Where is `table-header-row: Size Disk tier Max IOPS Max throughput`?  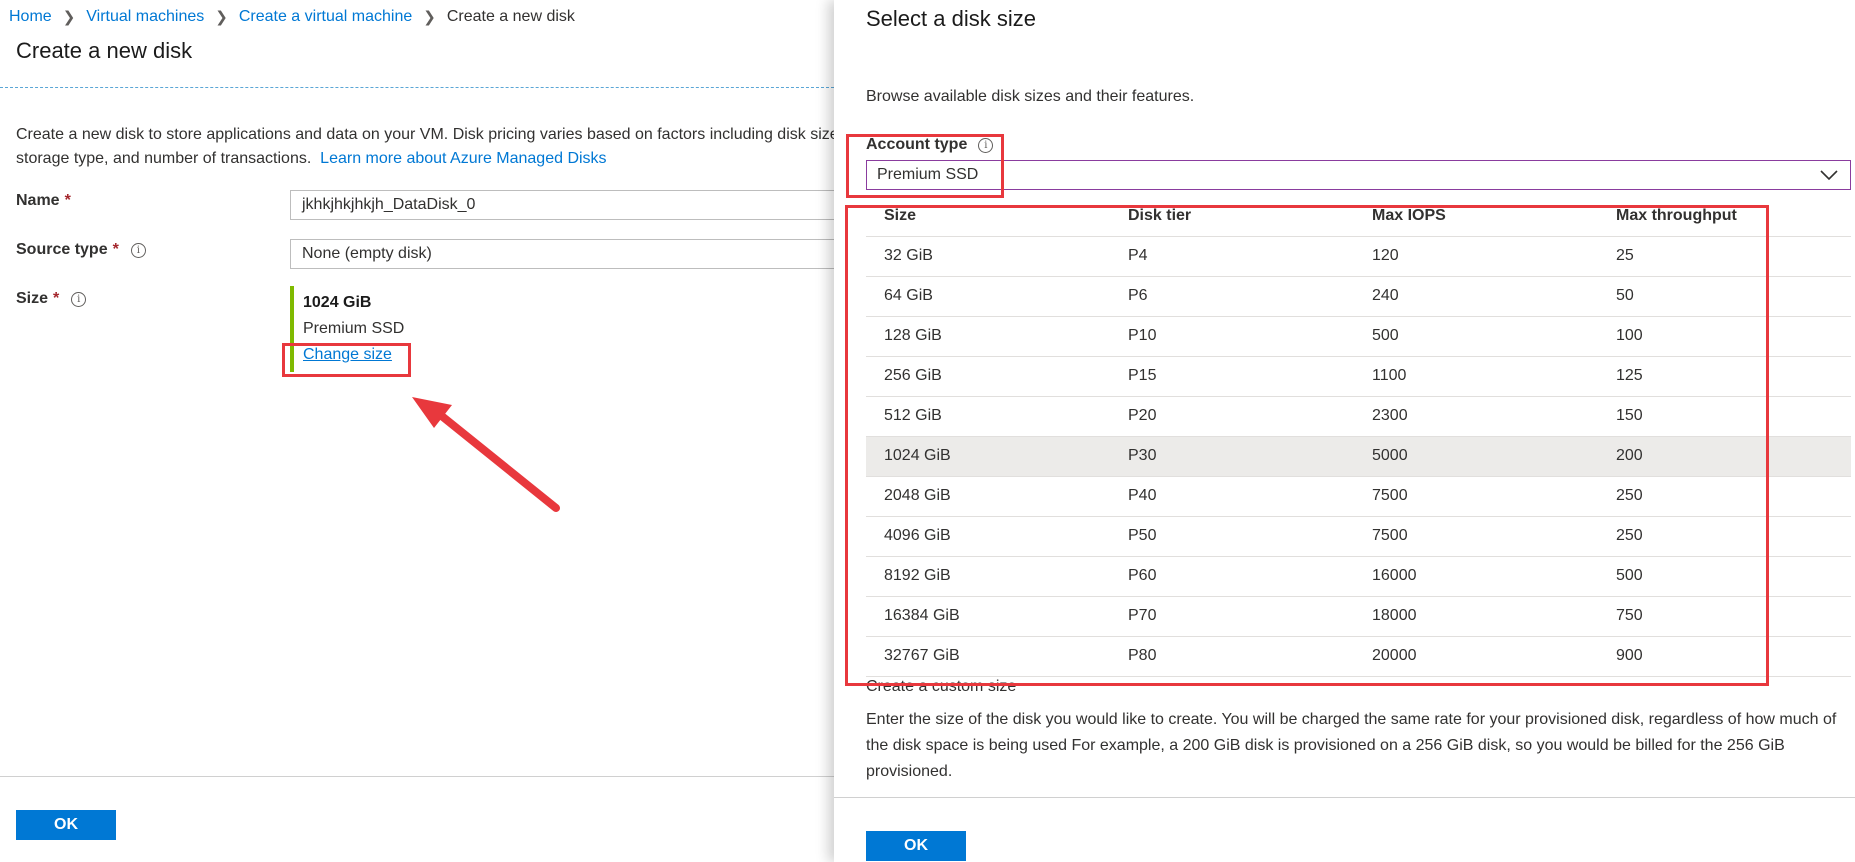 table-header-row: Size Disk tier Max IOPS Max throughput is located at coordinates (1358, 216).